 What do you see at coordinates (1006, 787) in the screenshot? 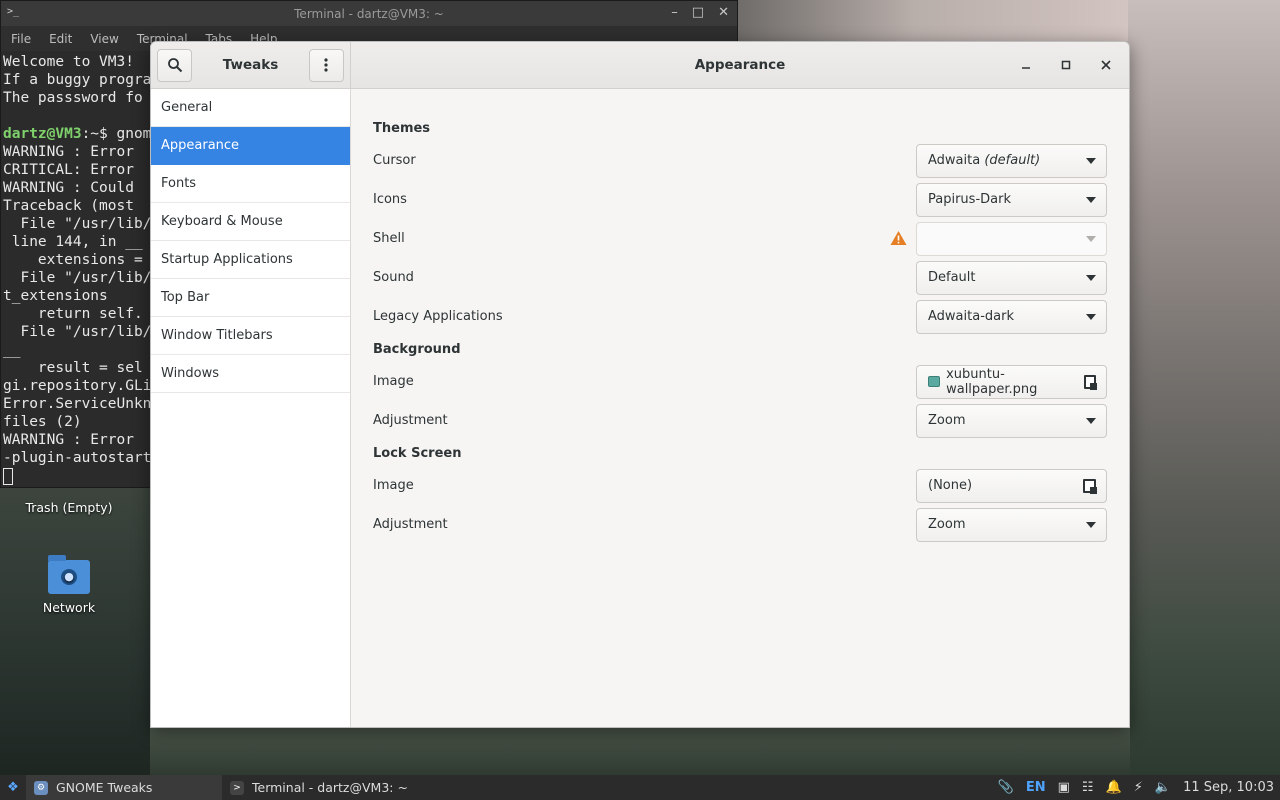
I see `paperclip-icon: 📎` at bounding box center [1006, 787].